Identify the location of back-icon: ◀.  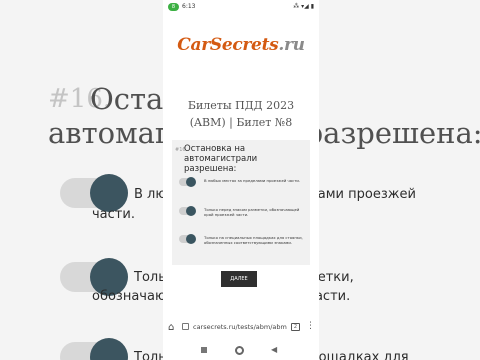
(274, 350).